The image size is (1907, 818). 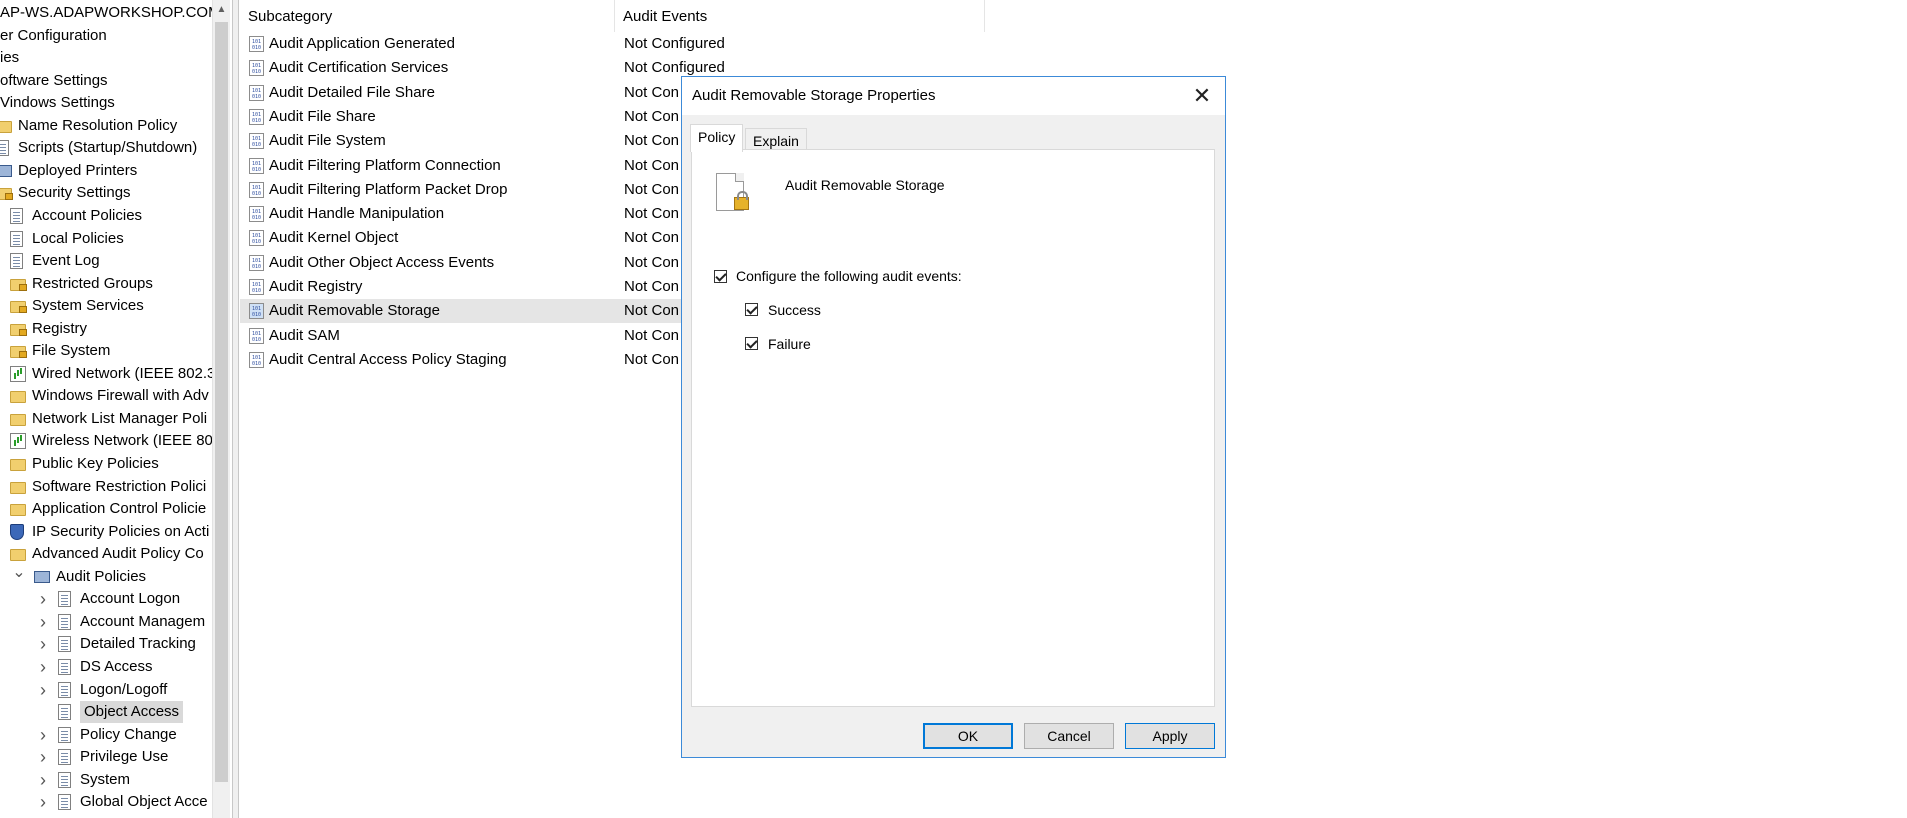 What do you see at coordinates (83, 690) in the screenshot?
I see `tree-item: › Logon/Logoff` at bounding box center [83, 690].